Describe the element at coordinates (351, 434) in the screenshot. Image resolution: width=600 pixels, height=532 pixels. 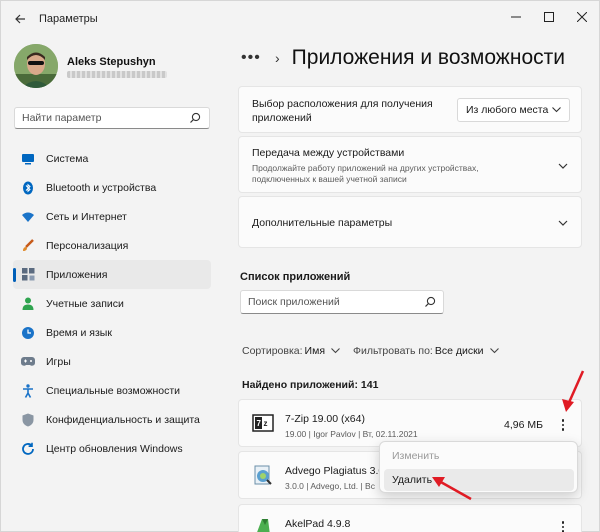
I see `app-meta: 19.00 | Igor Pavlov | Вт, 02.11.2021` at that location.